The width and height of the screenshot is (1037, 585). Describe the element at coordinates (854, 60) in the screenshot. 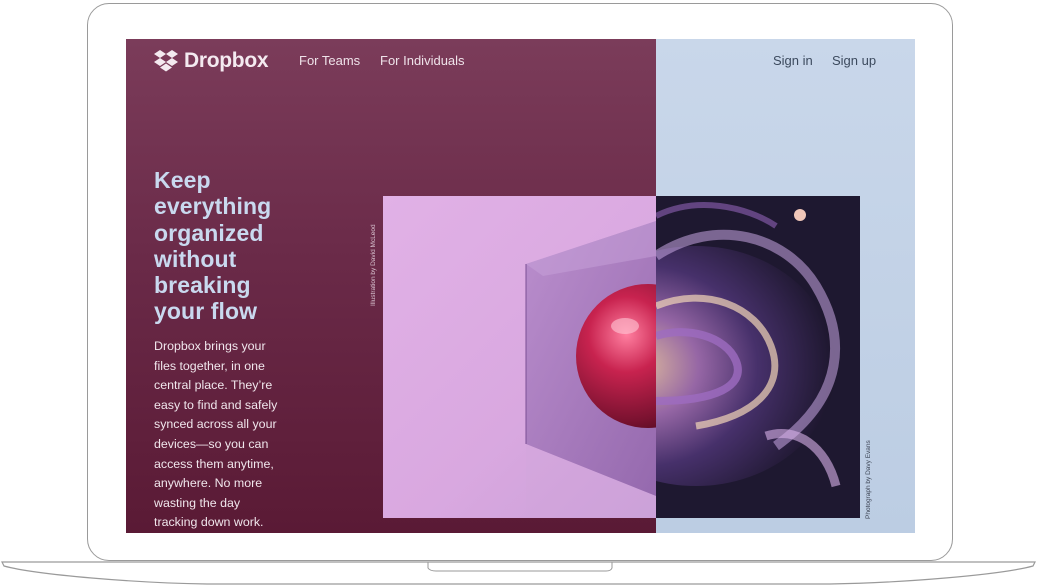

I see `sign-up-link: Sign up` at that location.